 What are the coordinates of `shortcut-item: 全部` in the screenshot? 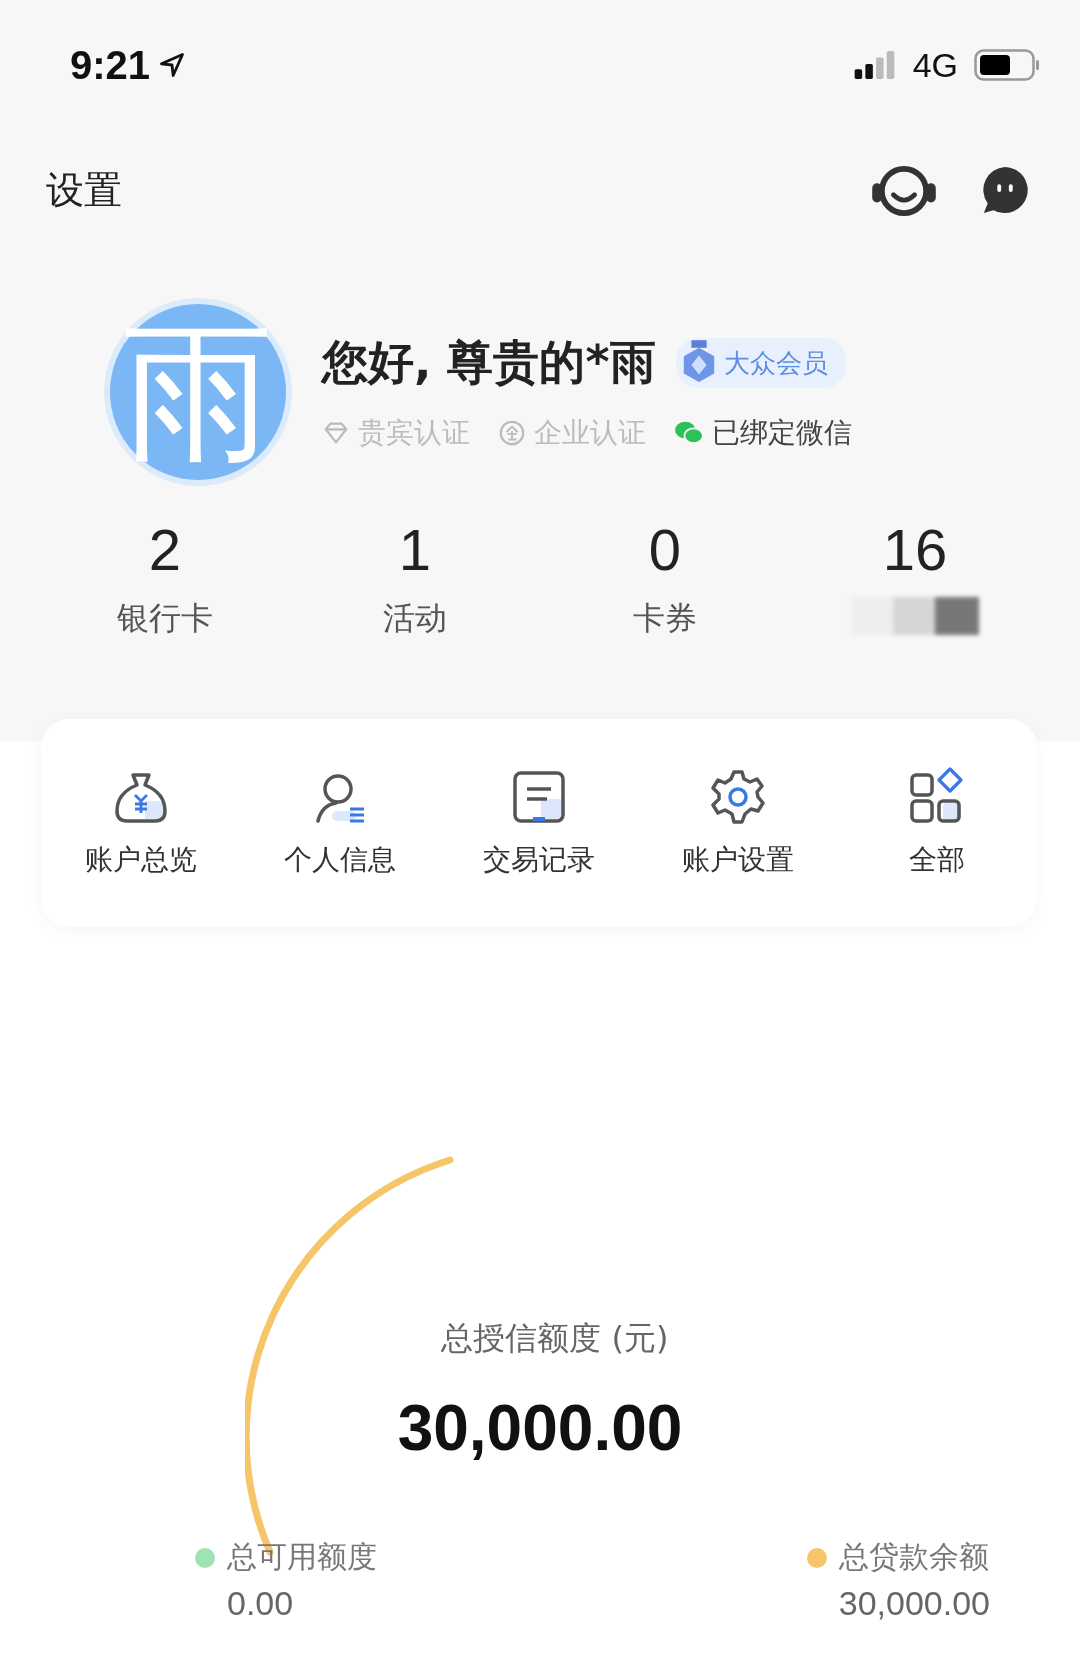 It's located at (937, 823).